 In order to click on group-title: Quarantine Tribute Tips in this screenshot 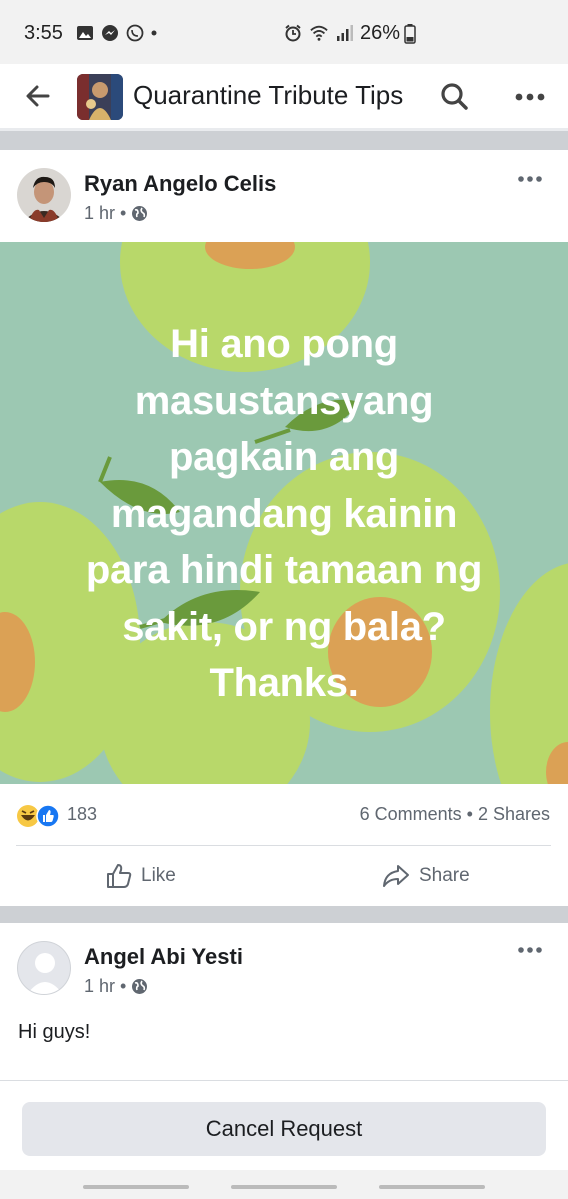, I will do `click(268, 95)`.